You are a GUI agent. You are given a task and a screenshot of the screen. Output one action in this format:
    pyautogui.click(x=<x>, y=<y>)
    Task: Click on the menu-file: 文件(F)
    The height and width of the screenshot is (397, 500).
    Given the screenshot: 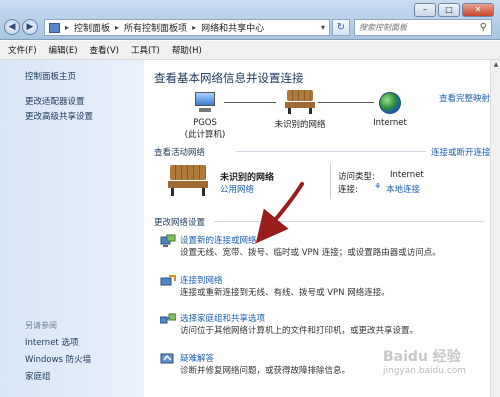 What is the action you would take?
    pyautogui.click(x=22, y=50)
    